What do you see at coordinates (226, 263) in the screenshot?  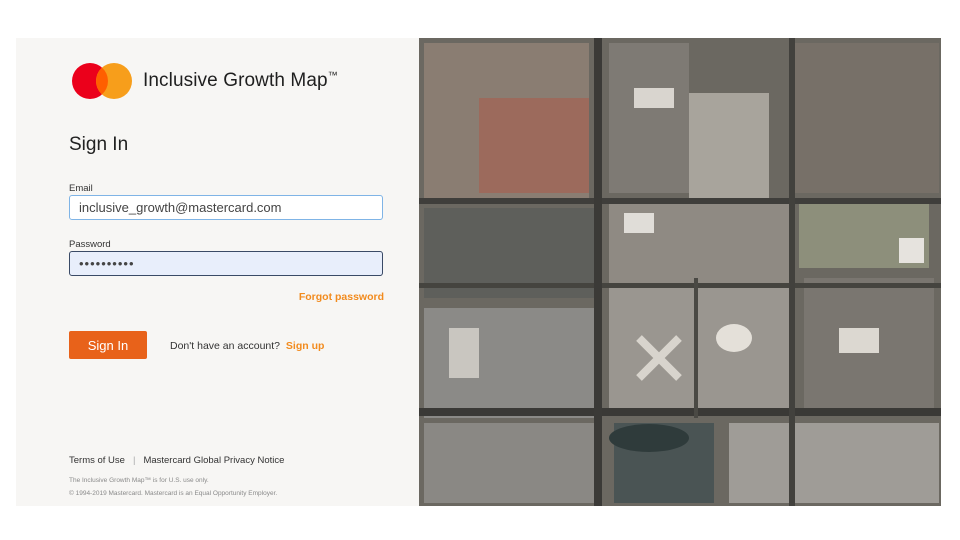 I see `password-field` at bounding box center [226, 263].